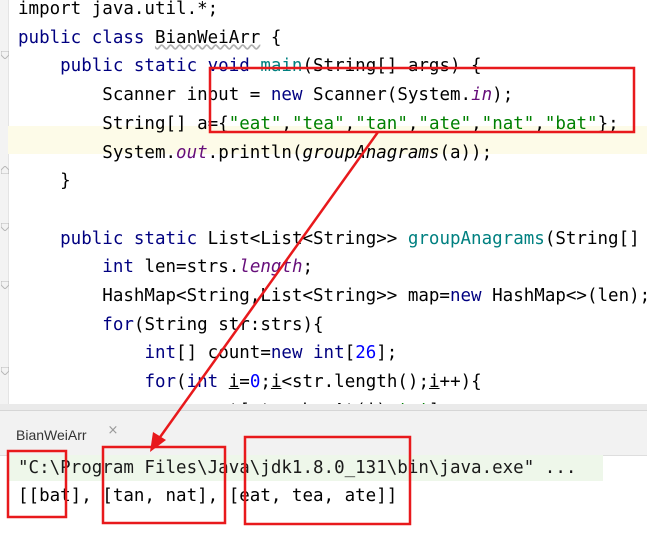  Describe the element at coordinates (608, 123) in the screenshot. I see `code-token: };` at that location.